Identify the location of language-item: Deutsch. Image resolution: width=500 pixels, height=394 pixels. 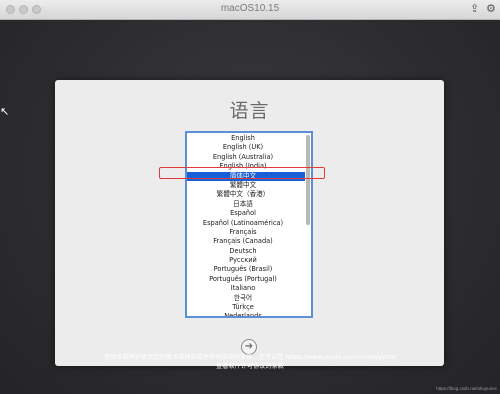
(246, 251).